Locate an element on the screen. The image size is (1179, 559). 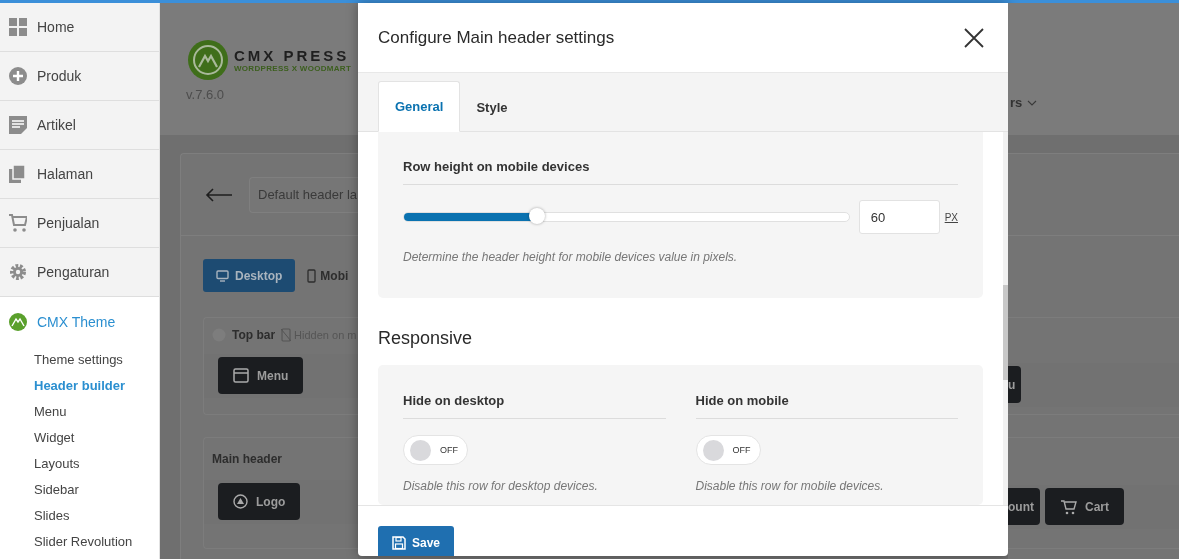
dialog-title: Configure Main header settings is located at coordinates (496, 37).